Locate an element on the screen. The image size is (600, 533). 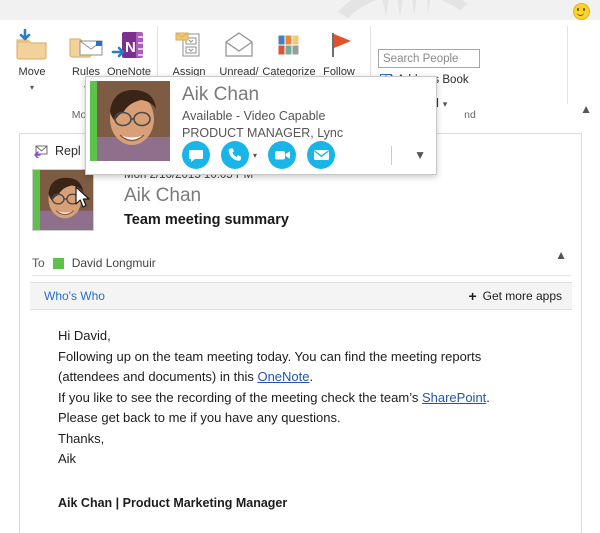
message-subject: Team meeting summary is located at coordinates (206, 220).